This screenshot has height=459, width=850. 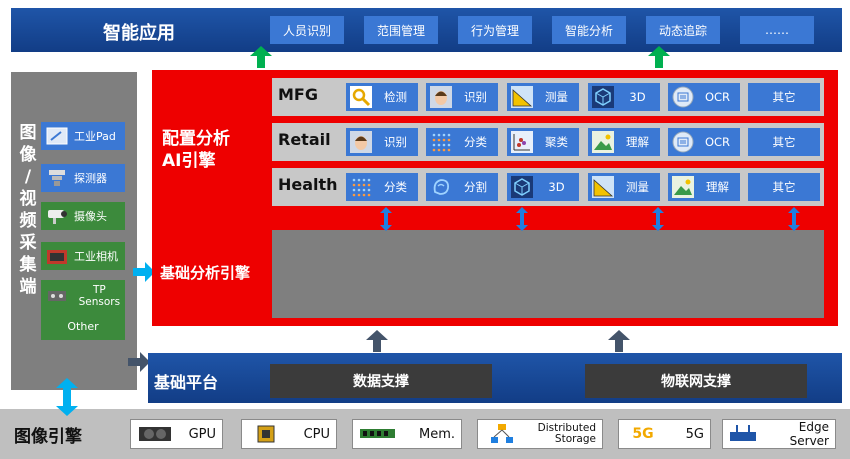 I want to click on config-chip-mfg-0: 检测, so click(x=382, y=97).